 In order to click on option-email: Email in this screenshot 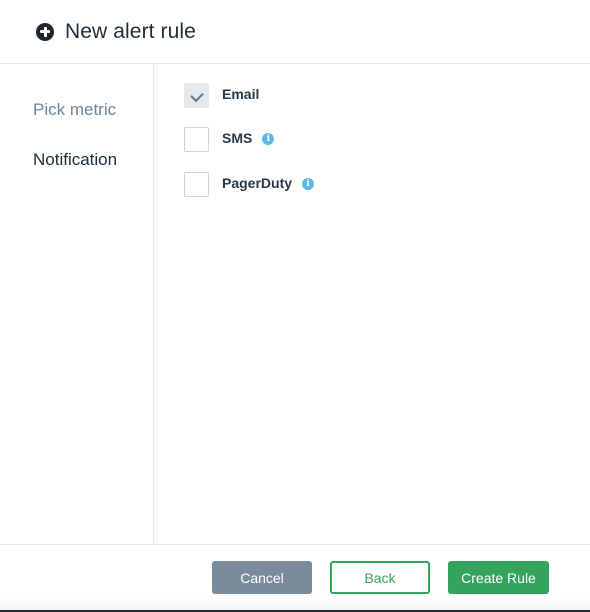, I will do `click(221, 95)`.